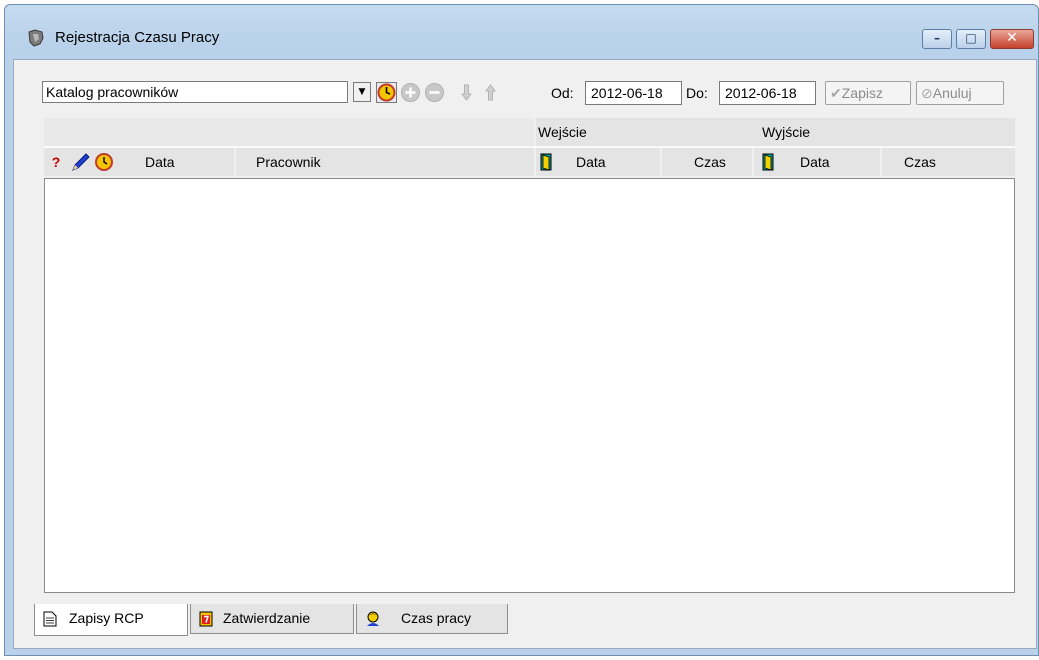 The image size is (1039, 660). What do you see at coordinates (385, 162) in the screenshot?
I see `column-header-employee: Pracownik` at bounding box center [385, 162].